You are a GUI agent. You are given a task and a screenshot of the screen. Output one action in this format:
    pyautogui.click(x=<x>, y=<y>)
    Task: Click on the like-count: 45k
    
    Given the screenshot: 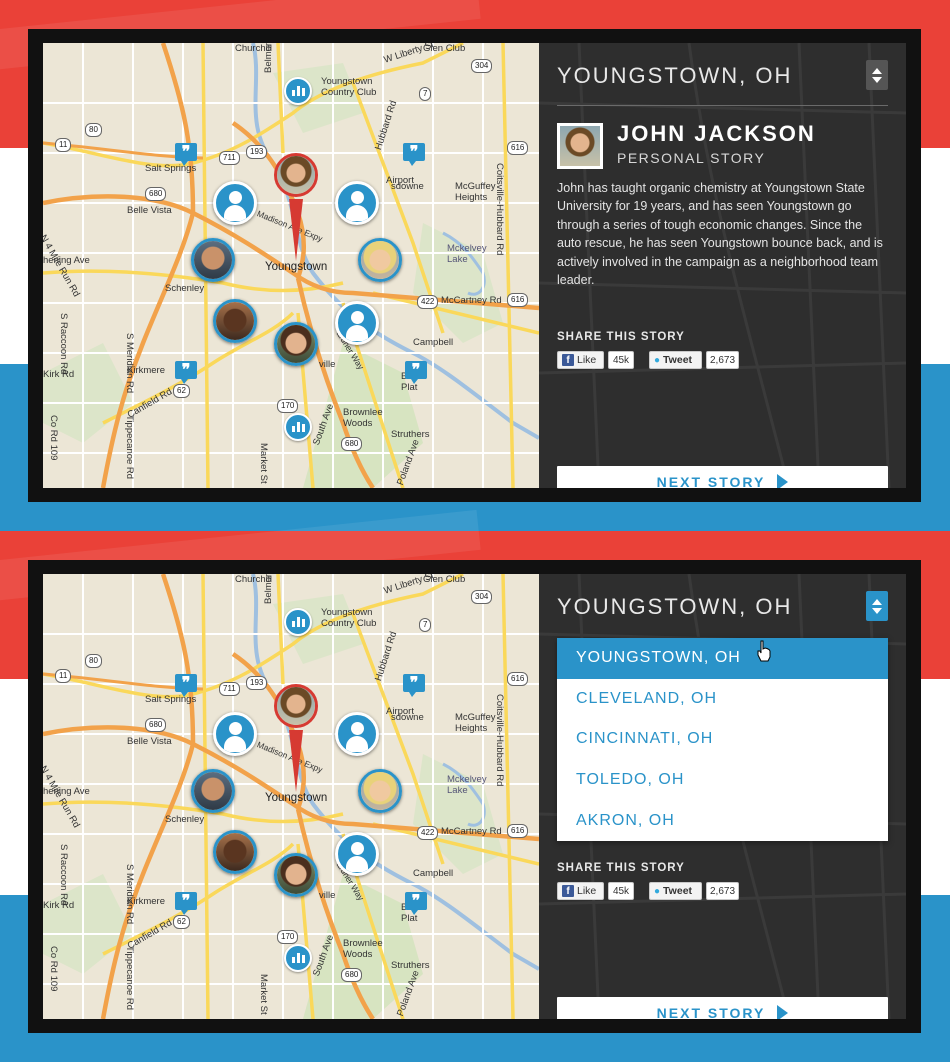 What is the action you would take?
    pyautogui.click(x=621, y=891)
    